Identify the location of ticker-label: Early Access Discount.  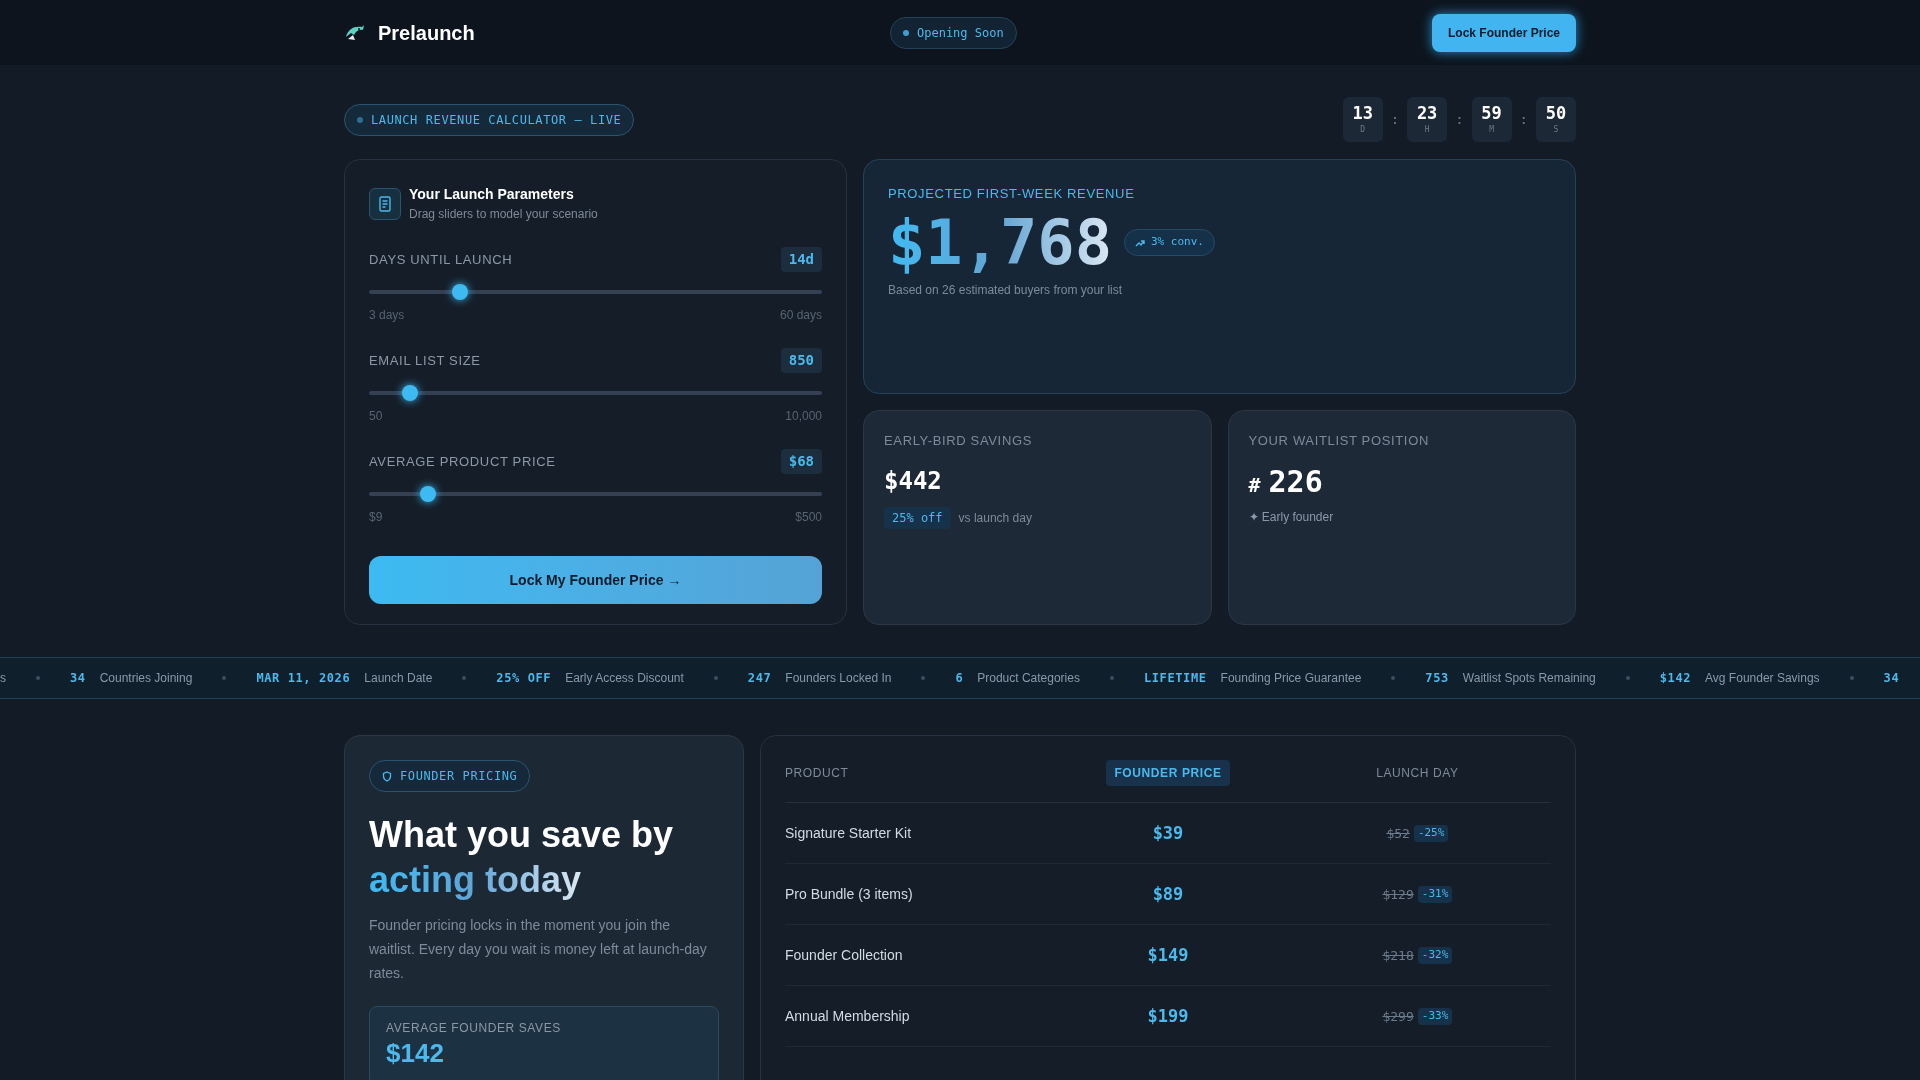
(624, 679).